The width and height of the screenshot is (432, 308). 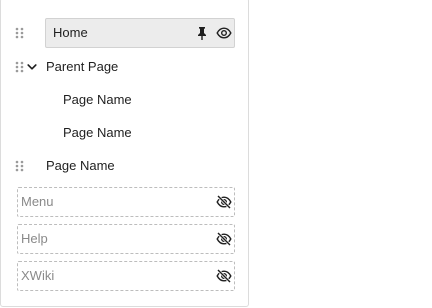 What do you see at coordinates (125, 67) in the screenshot?
I see `tree-item-parent-page: Parent Page` at bounding box center [125, 67].